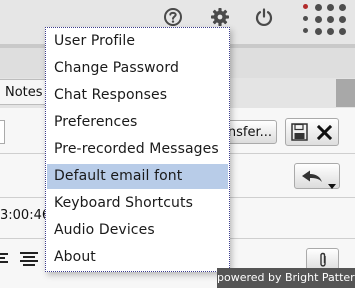 Image resolution: width=355 pixels, height=288 pixels. Describe the element at coordinates (345, 93) in the screenshot. I see `tab-strip-end` at that location.